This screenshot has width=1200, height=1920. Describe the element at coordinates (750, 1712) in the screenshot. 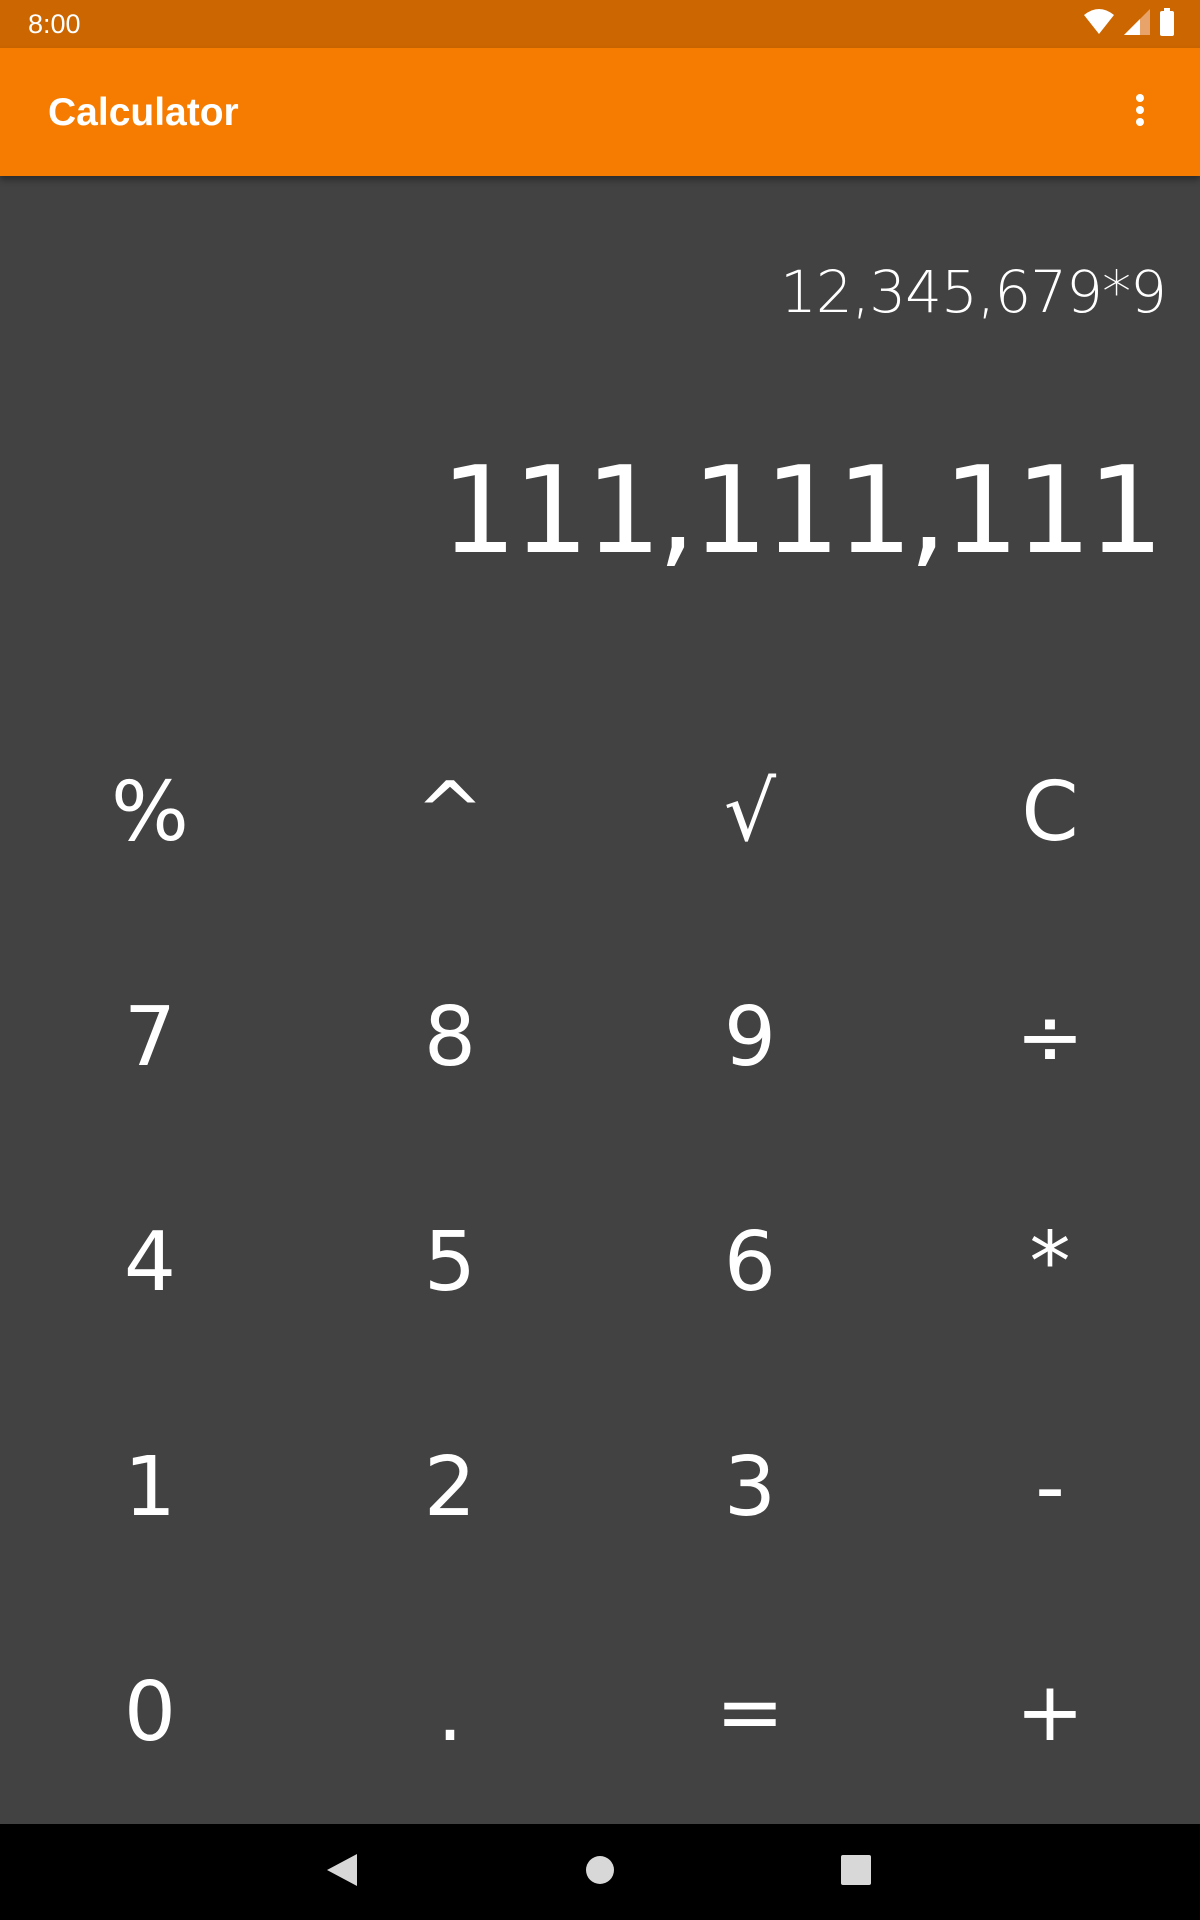

I see `key-equals: =` at that location.